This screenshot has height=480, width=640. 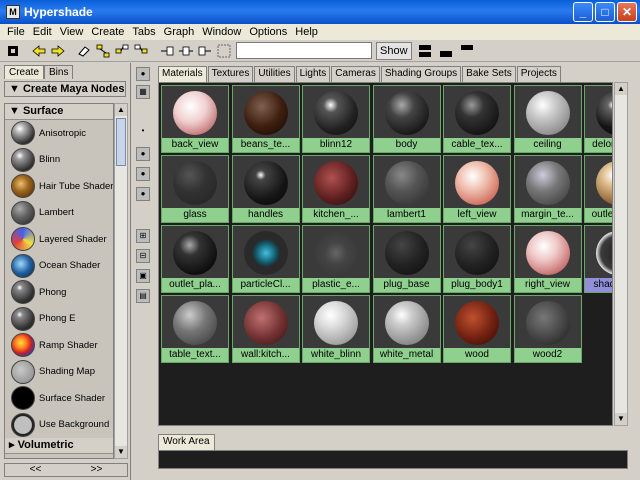 I want to click on material-swatch: glass, so click(x=195, y=189).